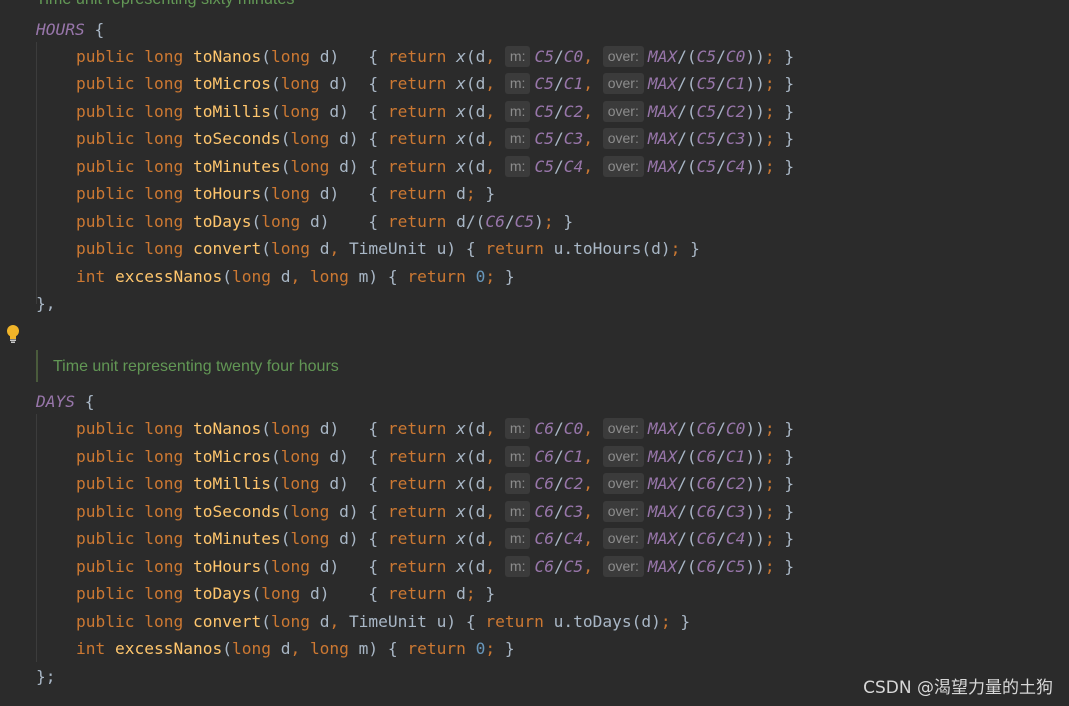 This screenshot has height=706, width=1069. What do you see at coordinates (46, 303) in the screenshot?
I see `code-line: },` at bounding box center [46, 303].